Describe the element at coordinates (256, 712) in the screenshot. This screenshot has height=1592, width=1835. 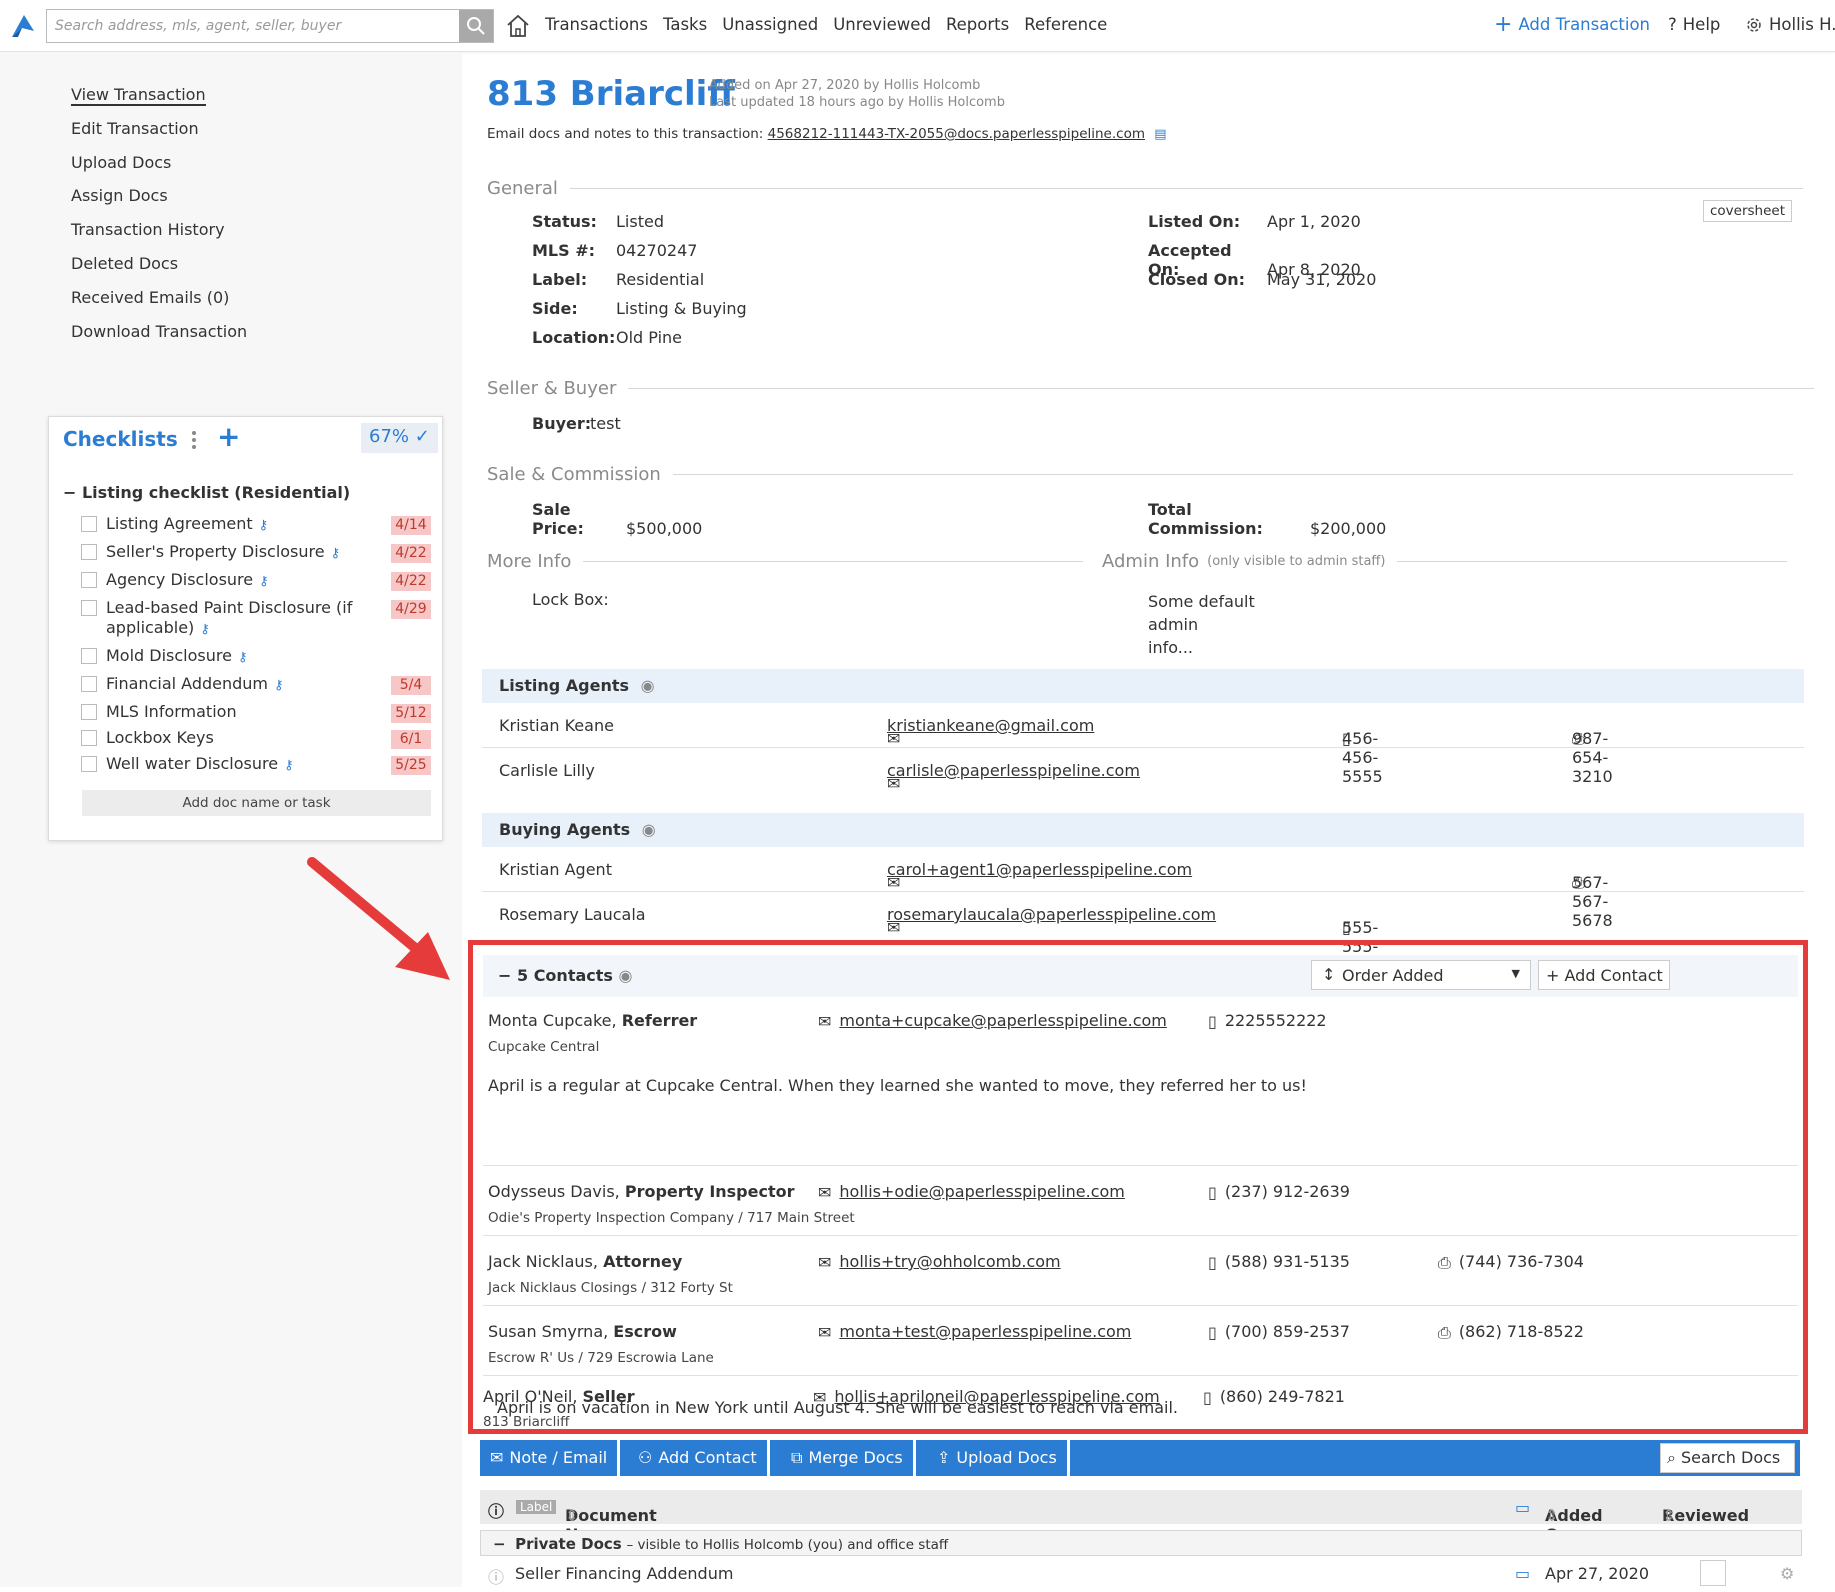
I see `checklist-item: MLS Information 5/12` at that location.